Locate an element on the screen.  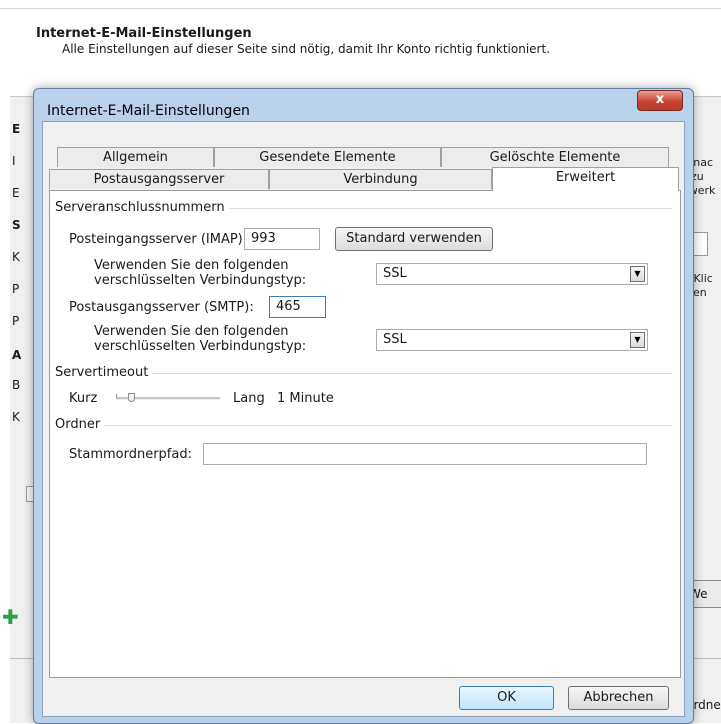
tab-postausgangsserver: Postausgangsserver is located at coordinates (159, 179).